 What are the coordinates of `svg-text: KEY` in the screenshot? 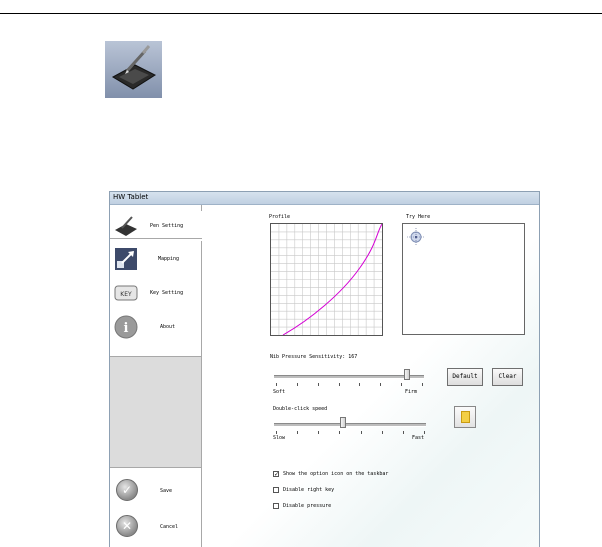 It's located at (126, 294).